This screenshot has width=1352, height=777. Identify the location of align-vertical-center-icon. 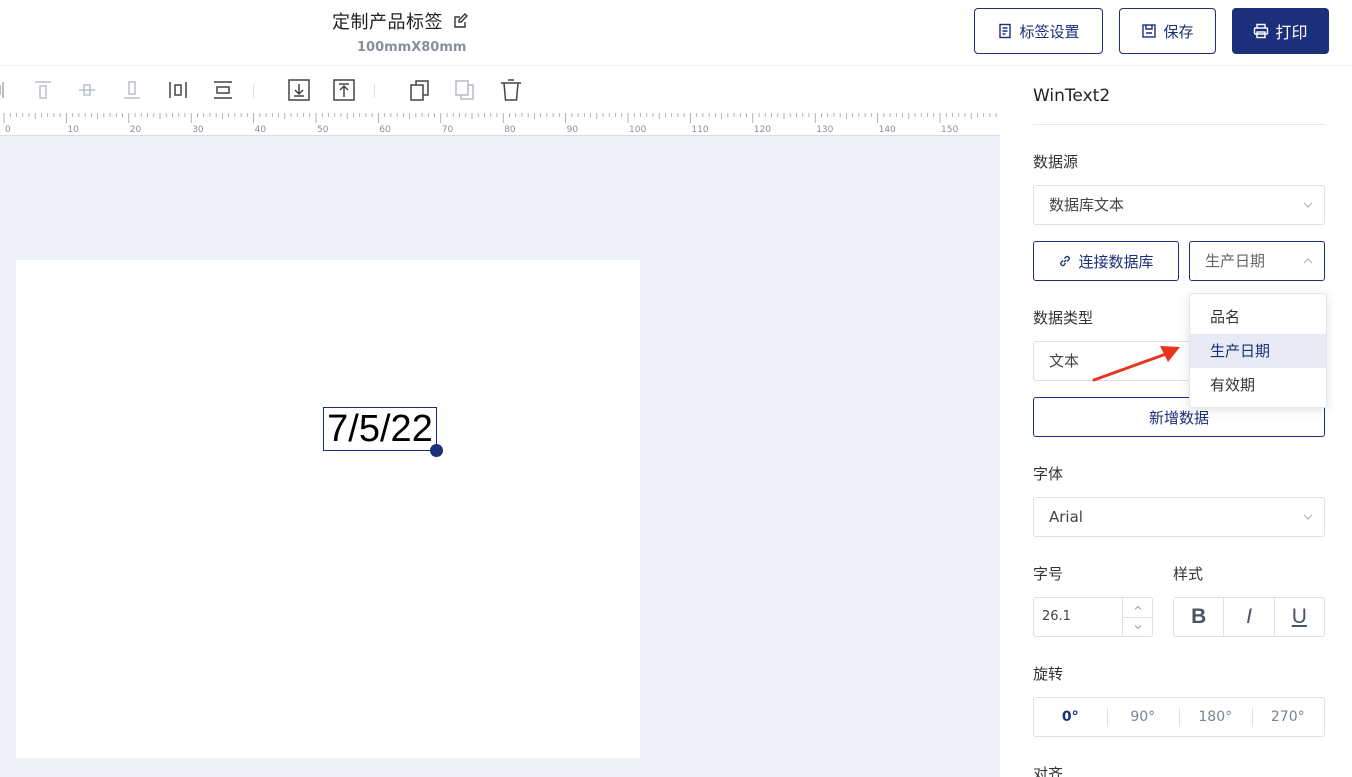
(87, 90).